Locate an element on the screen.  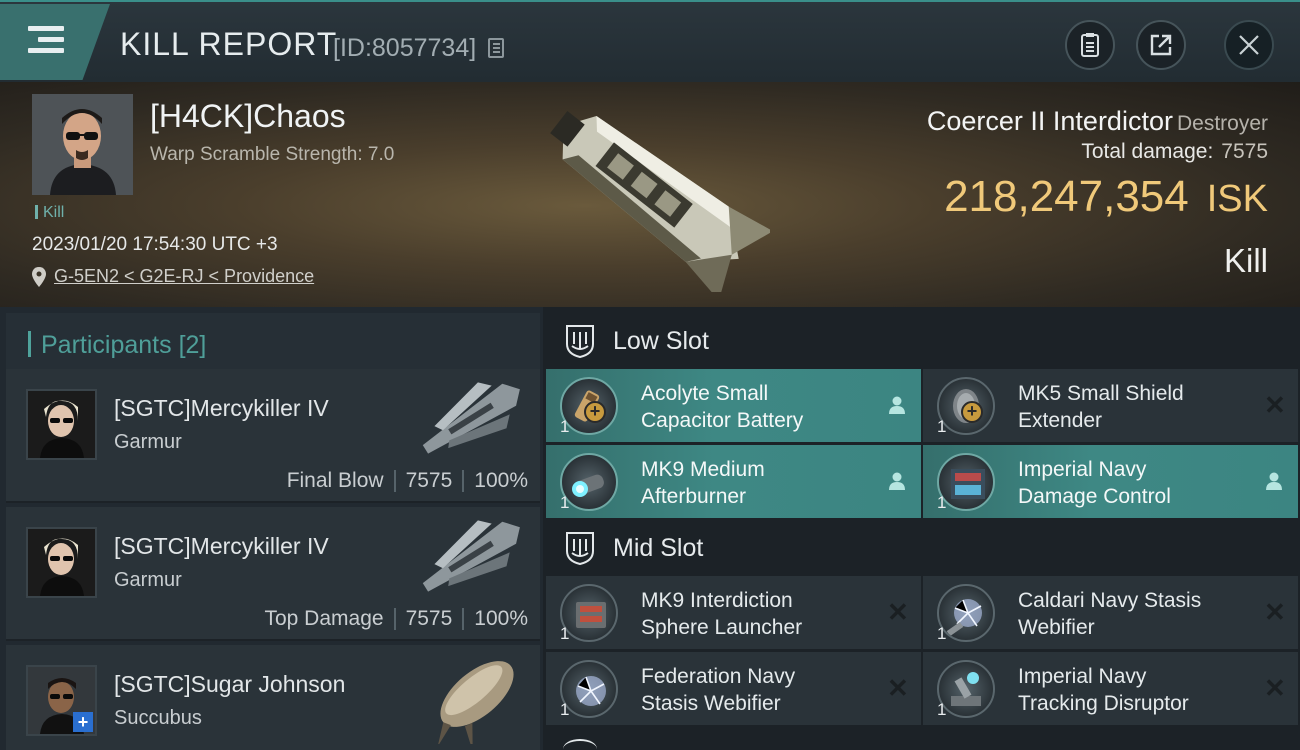
kill-location: G-5EN2 < G2E-RJ < Providence is located at coordinates (173, 276).